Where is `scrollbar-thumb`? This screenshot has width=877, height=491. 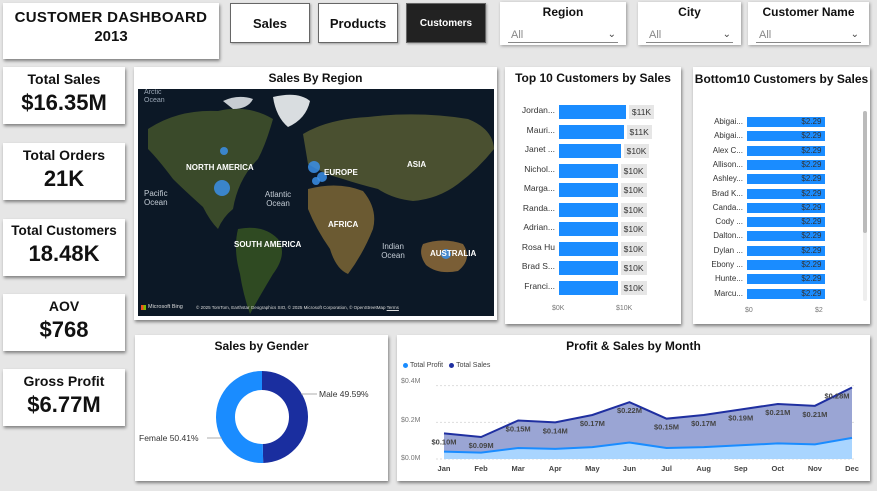
scrollbar-thumb is located at coordinates (865, 172).